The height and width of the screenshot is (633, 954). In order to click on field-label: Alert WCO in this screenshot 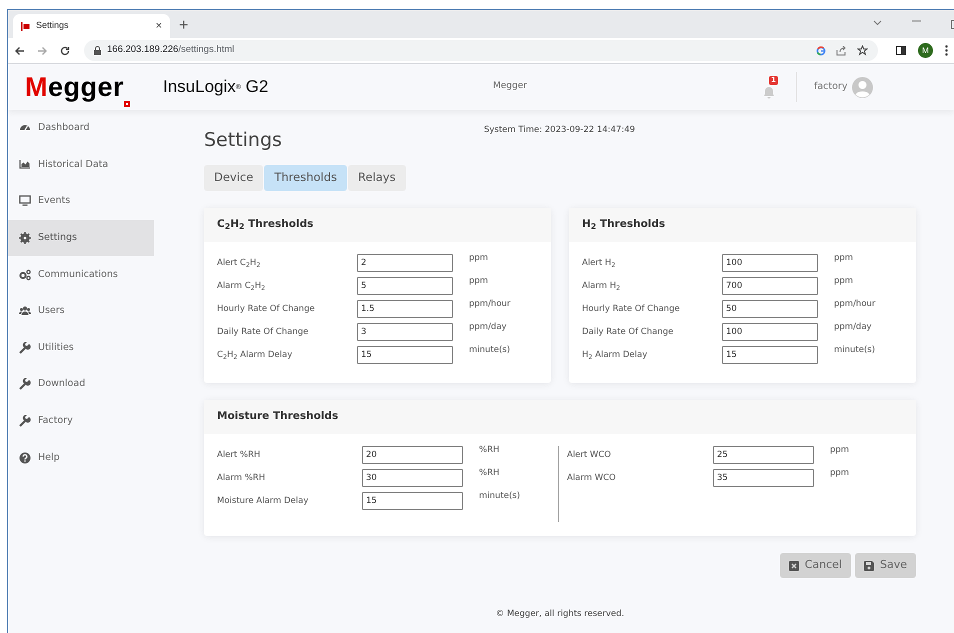, I will do `click(589, 455)`.